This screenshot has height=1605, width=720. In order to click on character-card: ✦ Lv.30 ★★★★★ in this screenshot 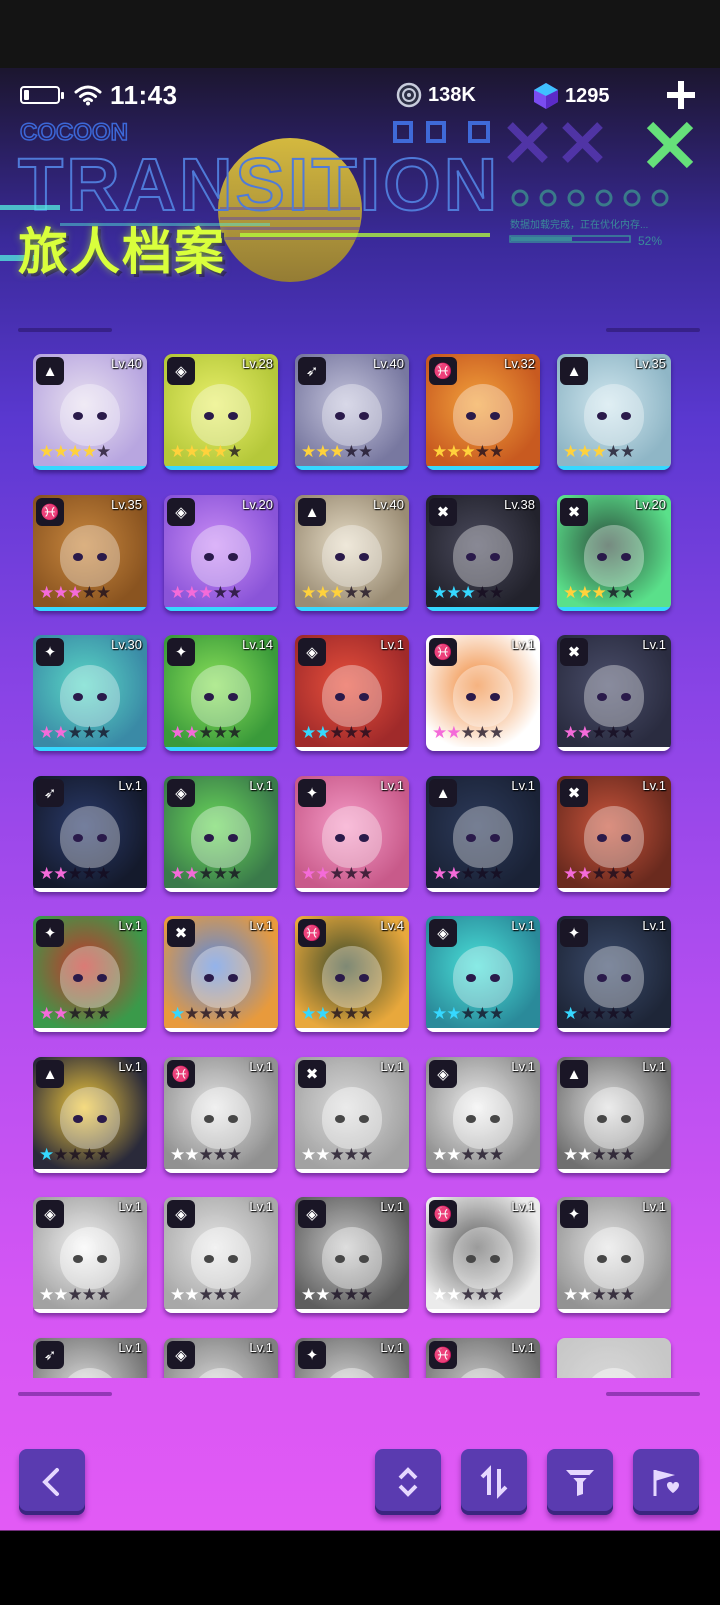, I will do `click(90, 693)`.